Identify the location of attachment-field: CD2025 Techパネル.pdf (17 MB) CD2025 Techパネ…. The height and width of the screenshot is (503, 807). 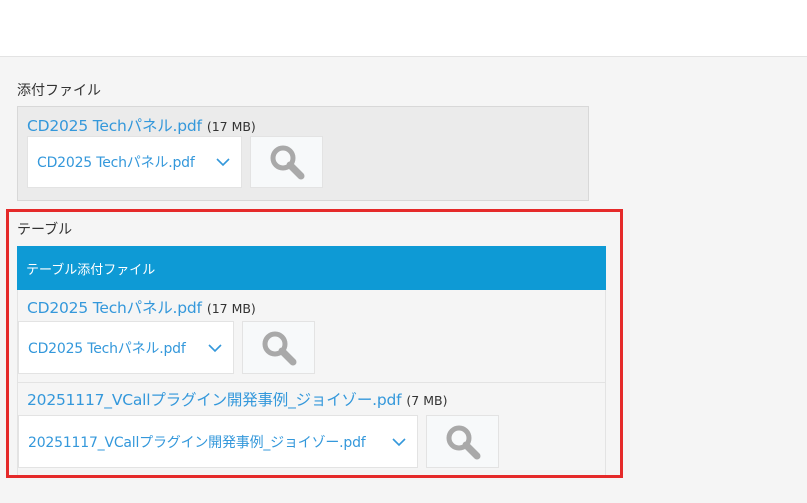
(303, 153).